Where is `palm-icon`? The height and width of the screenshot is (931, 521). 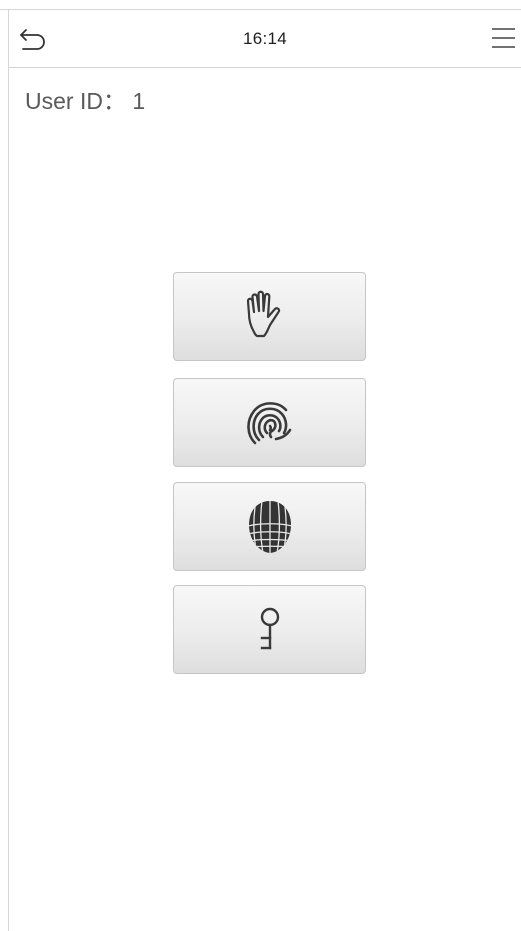 palm-icon is located at coordinates (263, 313).